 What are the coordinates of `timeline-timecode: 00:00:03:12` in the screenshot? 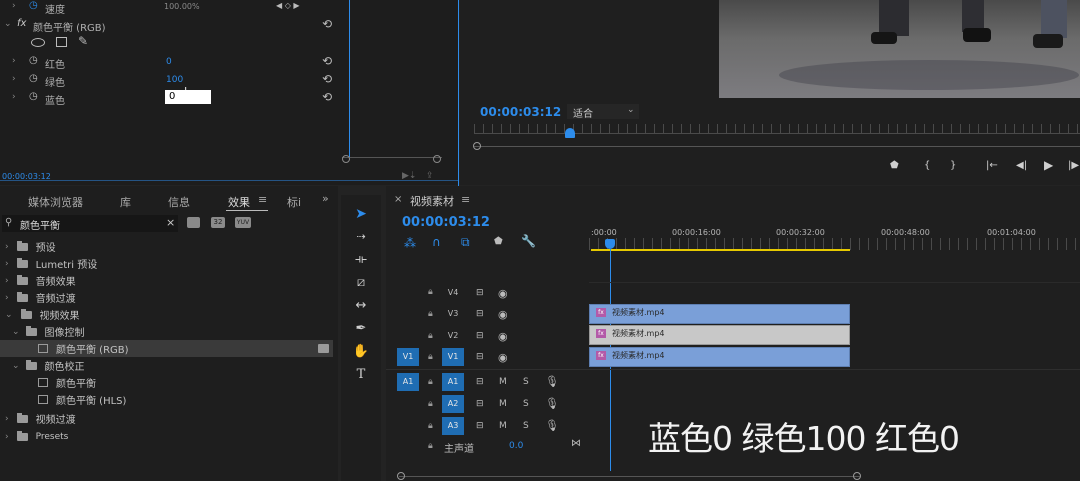 It's located at (446, 222).